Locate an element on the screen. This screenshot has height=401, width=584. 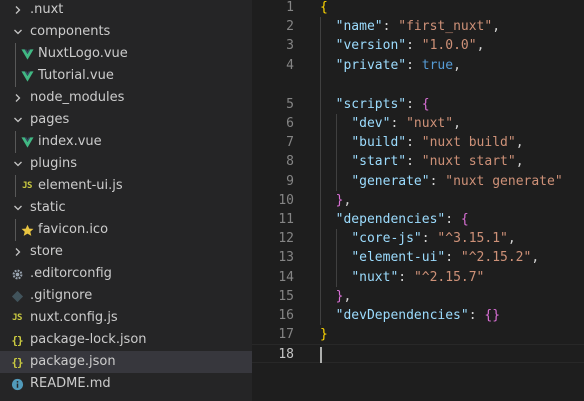
line-number: 7 is located at coordinates (290, 142).